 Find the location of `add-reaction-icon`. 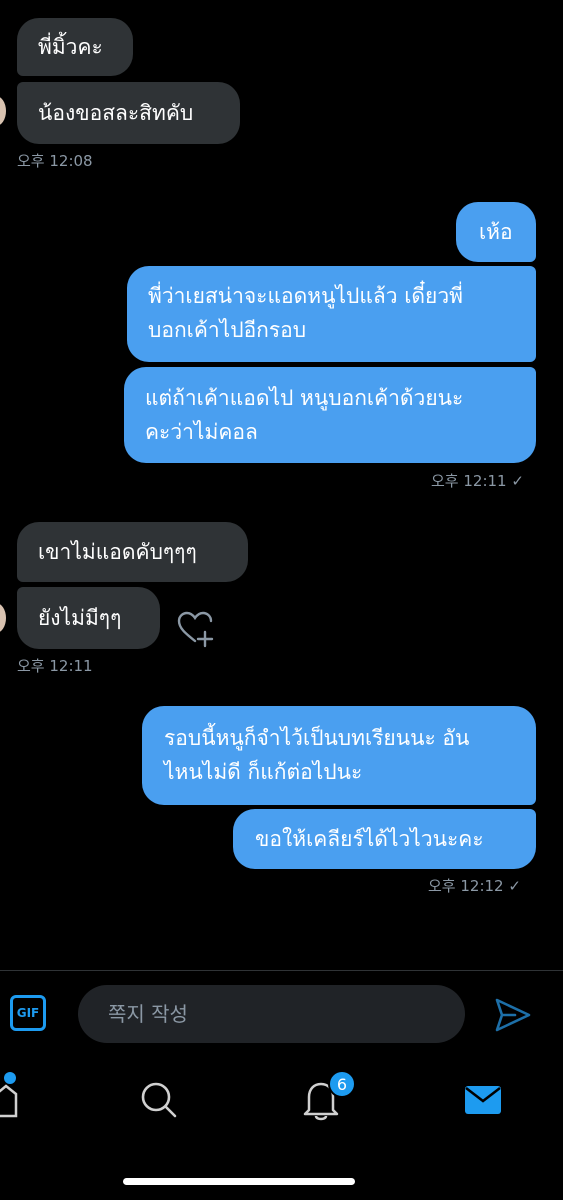

add-reaction-icon is located at coordinates (195, 628).